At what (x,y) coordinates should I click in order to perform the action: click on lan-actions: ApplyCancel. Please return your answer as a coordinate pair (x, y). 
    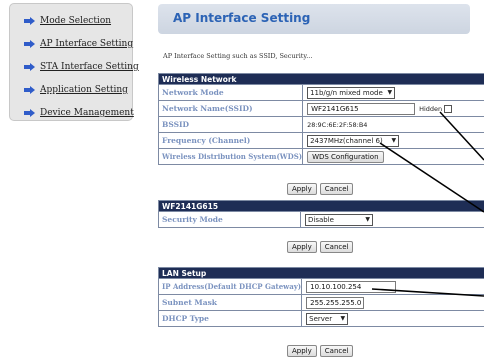
    Looking at the image, I should click on (321, 349).